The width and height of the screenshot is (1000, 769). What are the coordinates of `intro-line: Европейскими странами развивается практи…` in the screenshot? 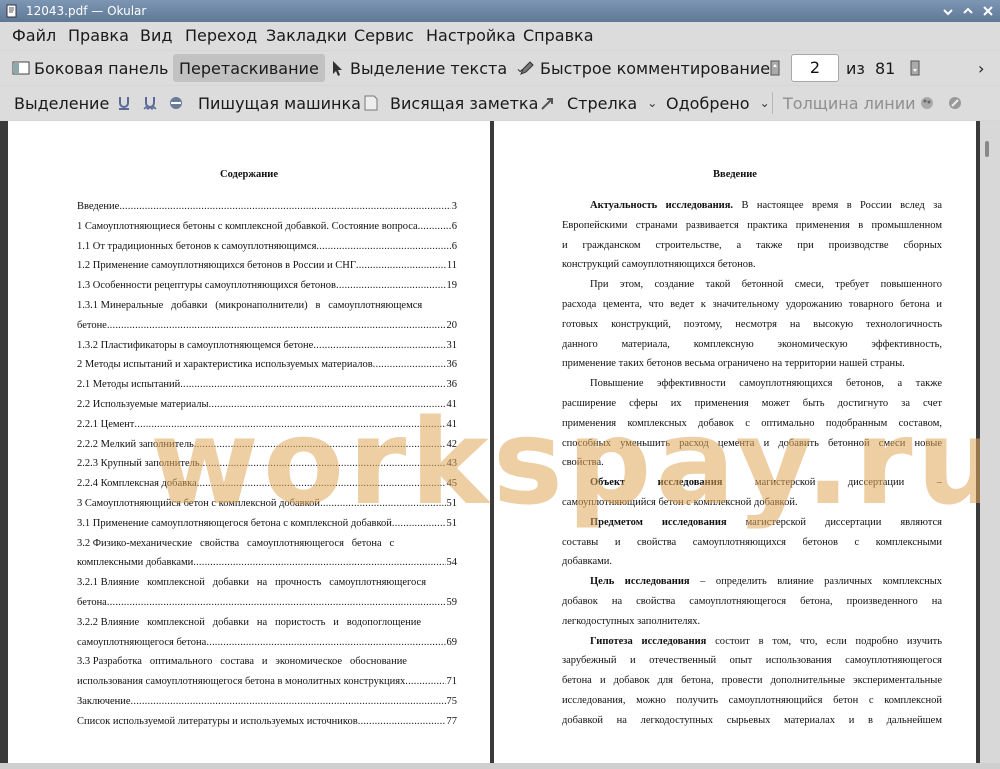 It's located at (752, 226).